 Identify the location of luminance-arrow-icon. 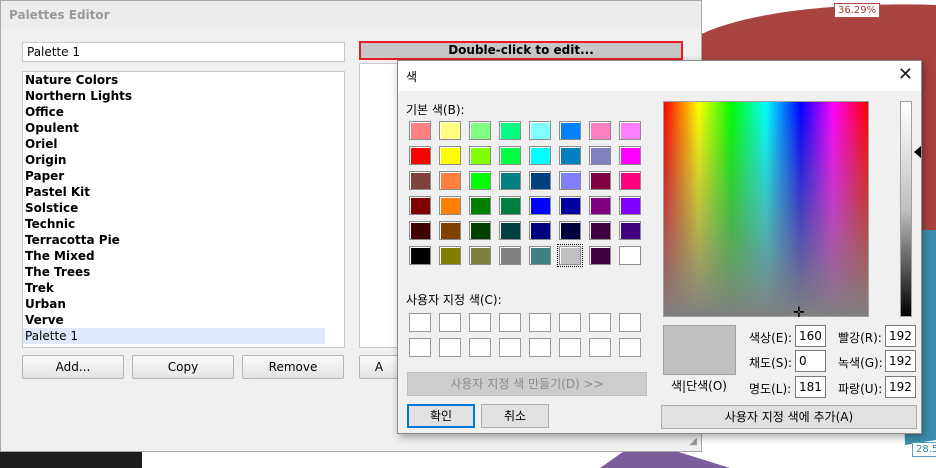
(917, 152).